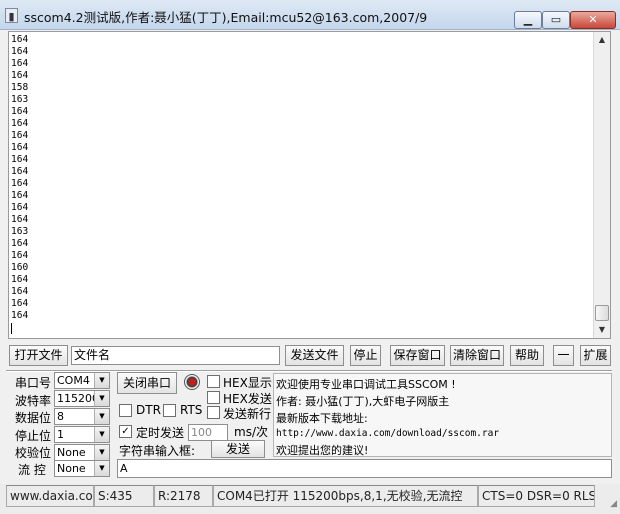 Image resolution: width=620 pixels, height=514 pixels. Describe the element at coordinates (365, 355) in the screenshot. I see `stop-button: 停止` at that location.